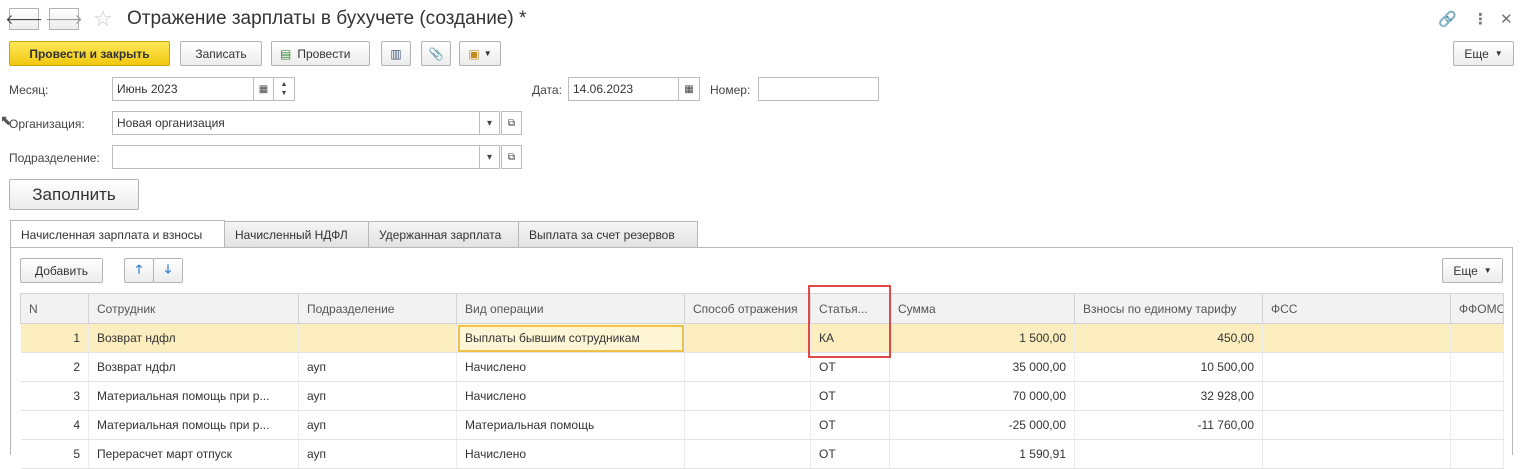 This screenshot has width=1525, height=469. I want to click on save-button: Записать, so click(221, 53).